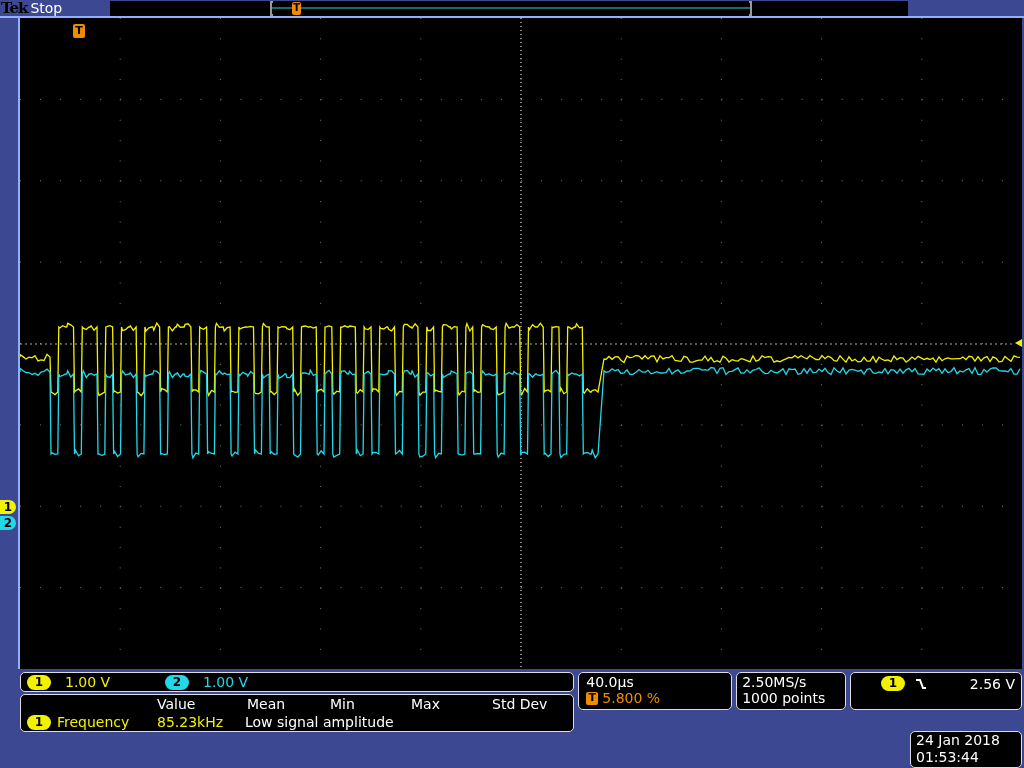  What do you see at coordinates (592, 698) in the screenshot?
I see `trigger-icon: T` at bounding box center [592, 698].